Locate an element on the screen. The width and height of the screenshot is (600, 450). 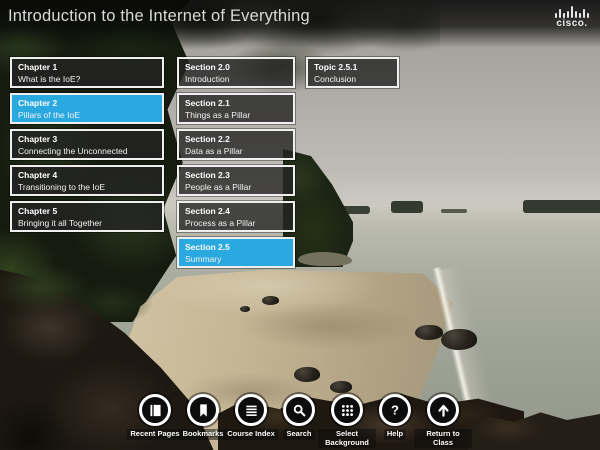
chapter-subtitle: What is the IoE? is located at coordinates (49, 79).